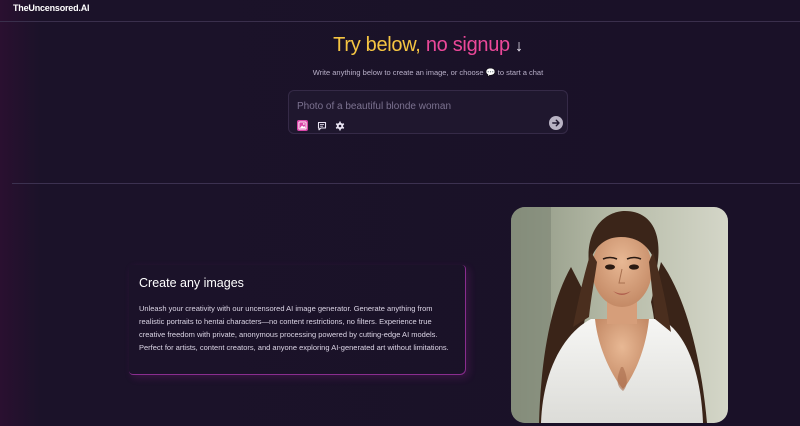  I want to click on image-icon, so click(302, 125).